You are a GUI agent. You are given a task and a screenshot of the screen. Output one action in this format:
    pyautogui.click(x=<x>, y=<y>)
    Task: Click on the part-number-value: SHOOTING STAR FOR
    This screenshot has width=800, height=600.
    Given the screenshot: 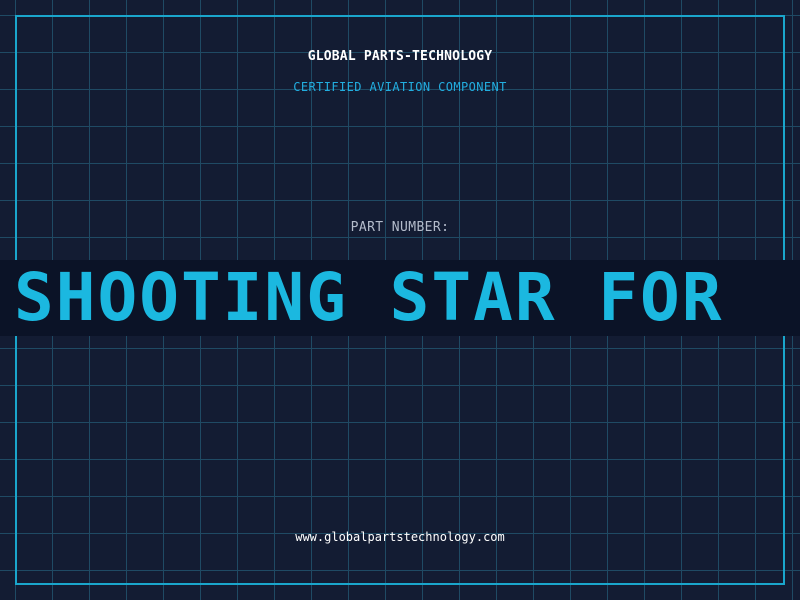 What is the action you would take?
    pyautogui.click(x=369, y=298)
    